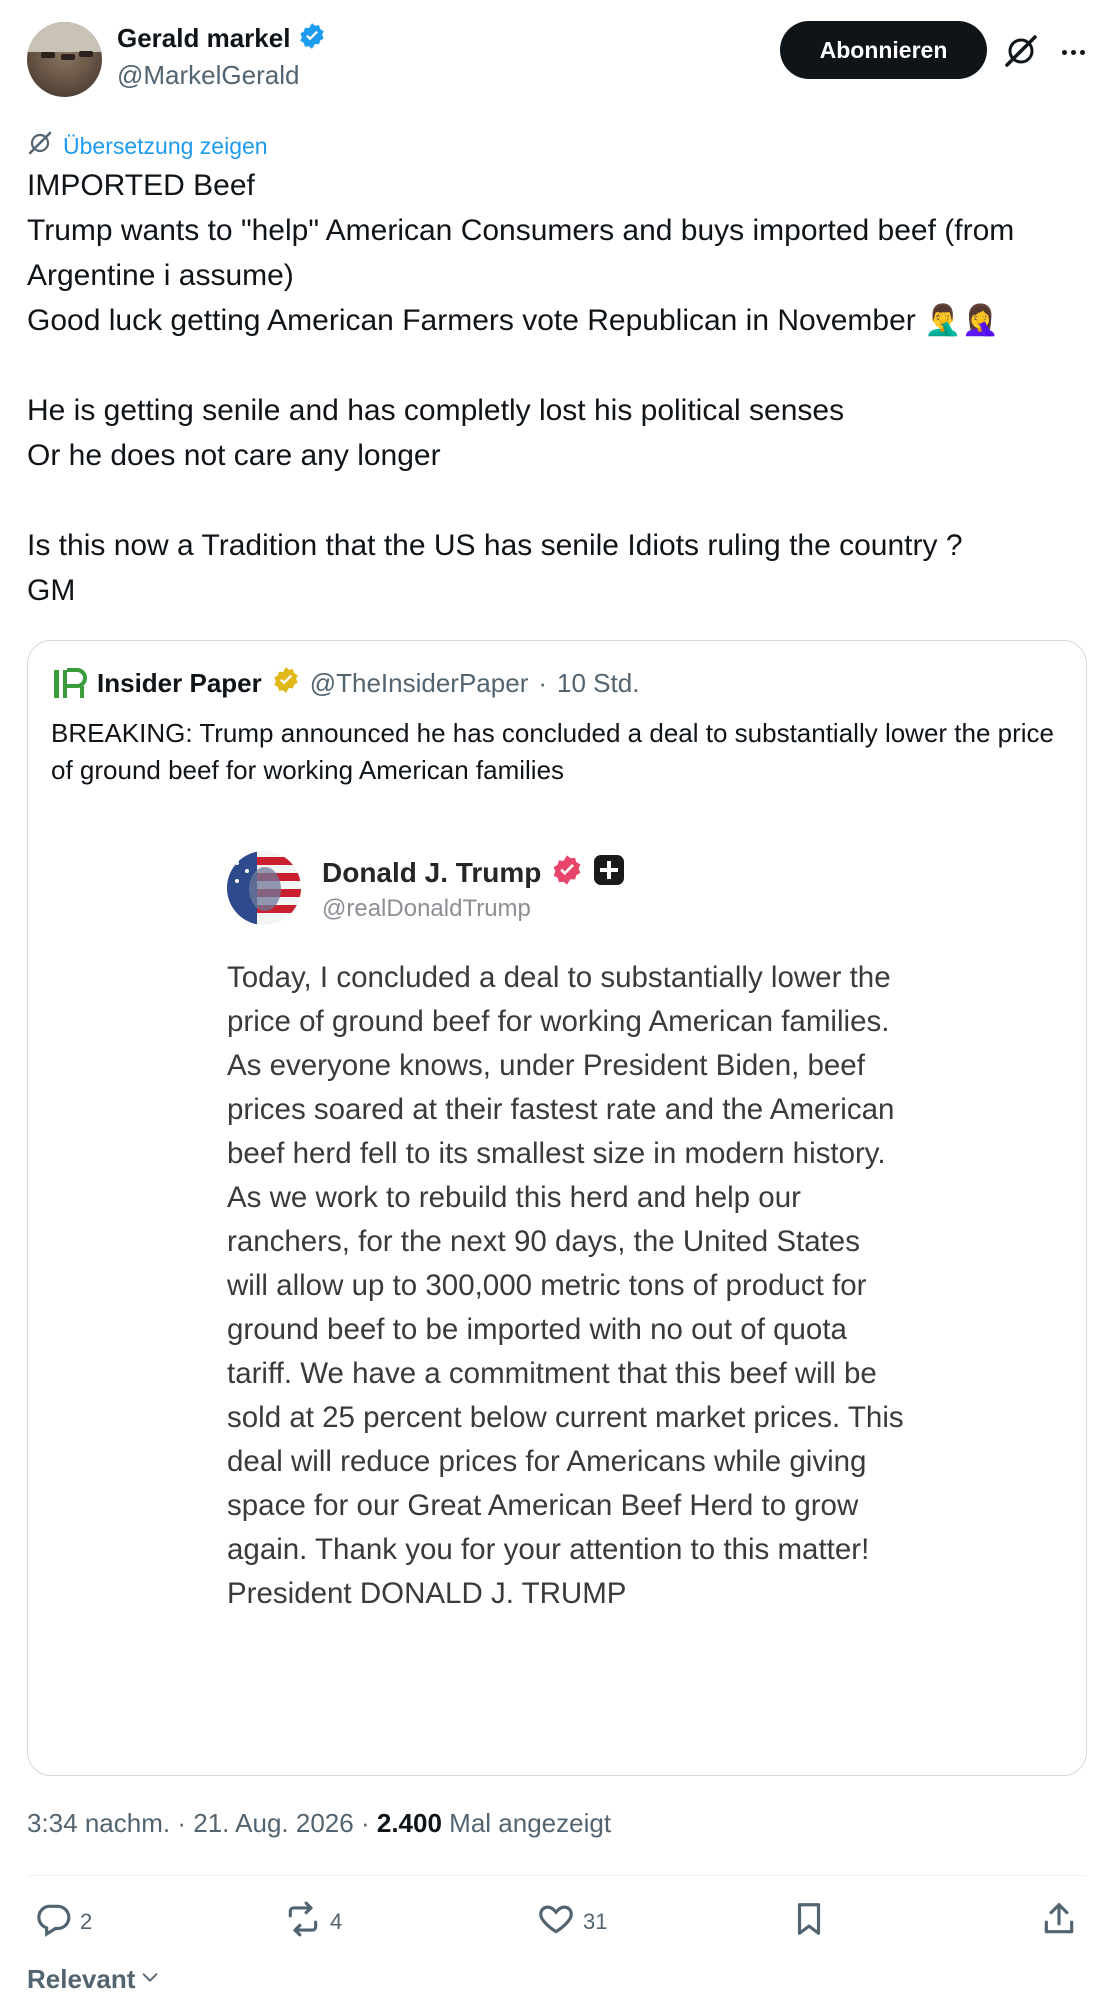 This screenshot has width=1119, height=2011. Describe the element at coordinates (264, 888) in the screenshot. I see `embedded-avatar` at that location.